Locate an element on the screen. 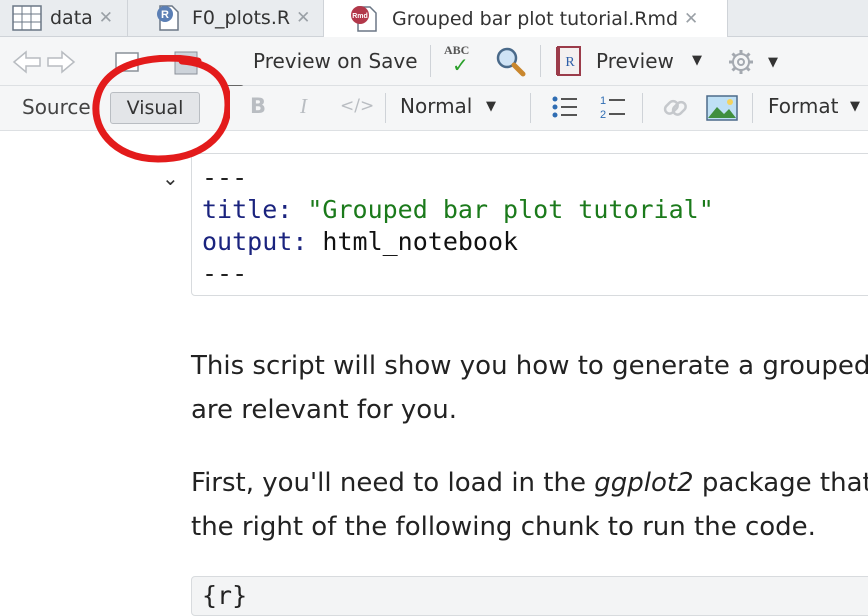  tab-label: F0_plots.R is located at coordinates (241, 18).